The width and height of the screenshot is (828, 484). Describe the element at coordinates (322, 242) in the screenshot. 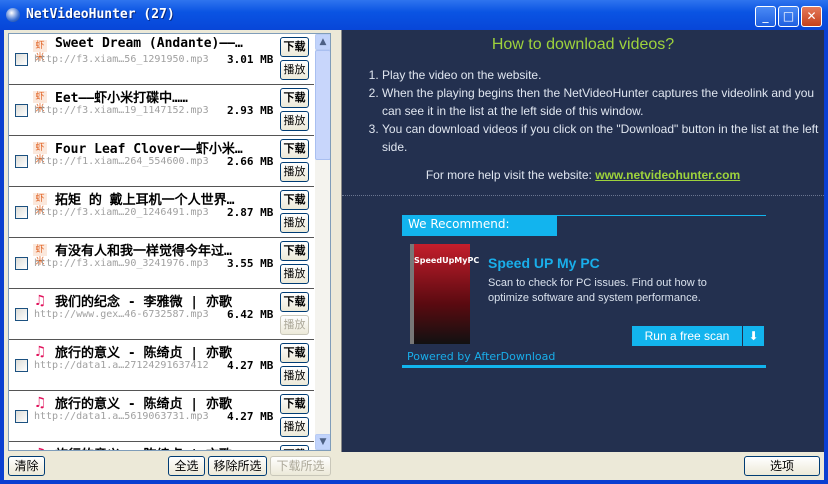

I see `scrollbar: ▲ ▼` at that location.